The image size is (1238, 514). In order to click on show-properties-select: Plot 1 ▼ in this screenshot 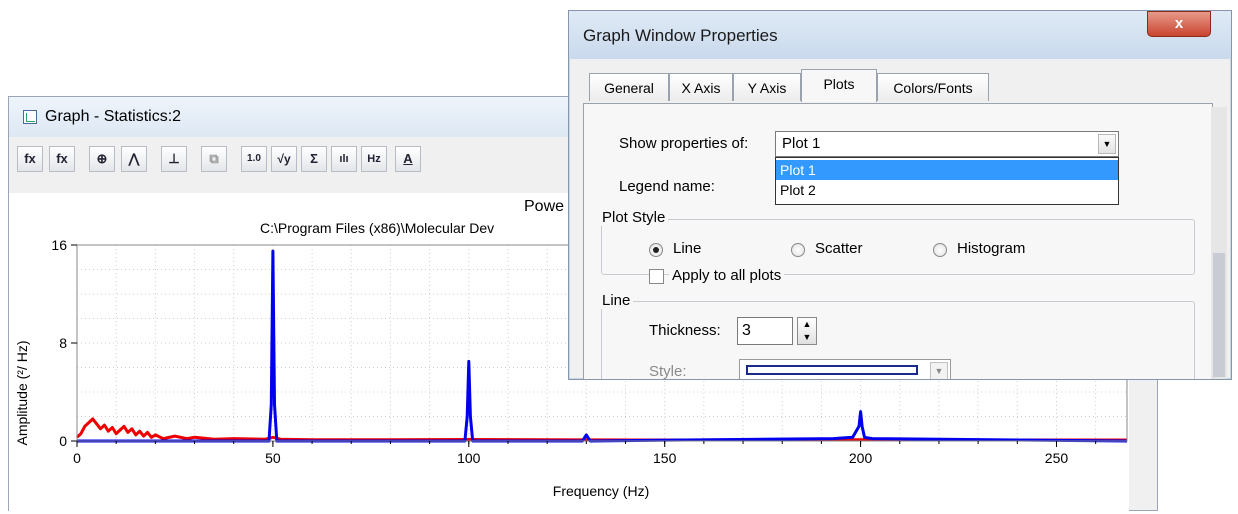, I will do `click(947, 144)`.